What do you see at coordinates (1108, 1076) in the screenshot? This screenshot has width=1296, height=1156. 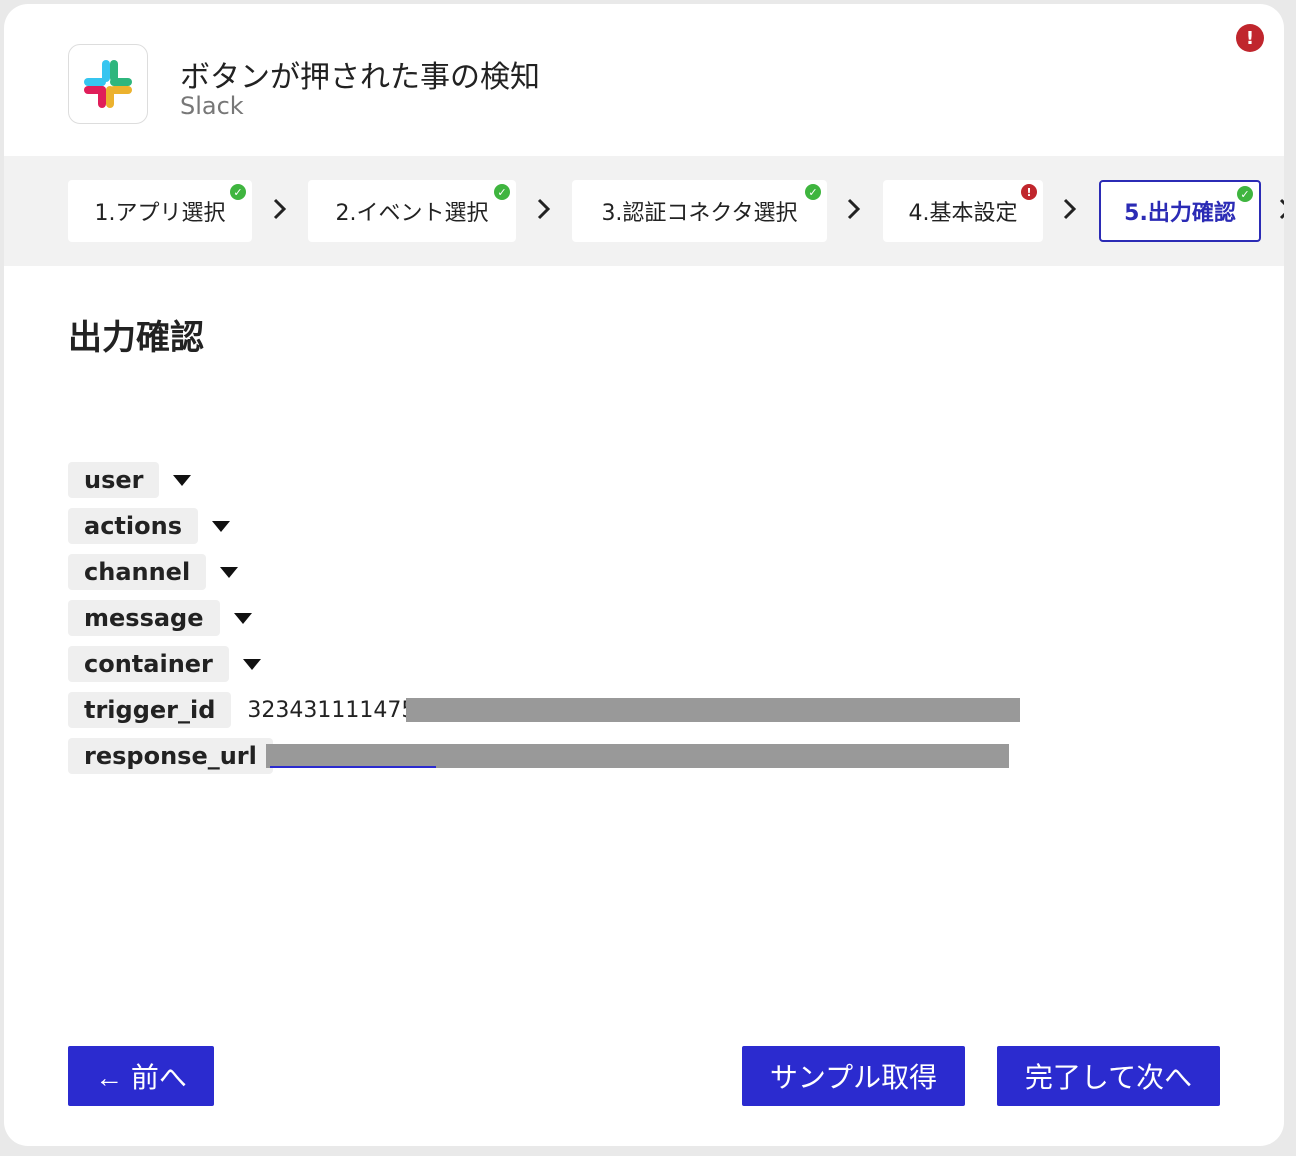 I see `complete-next-button: 完了して次へ` at bounding box center [1108, 1076].